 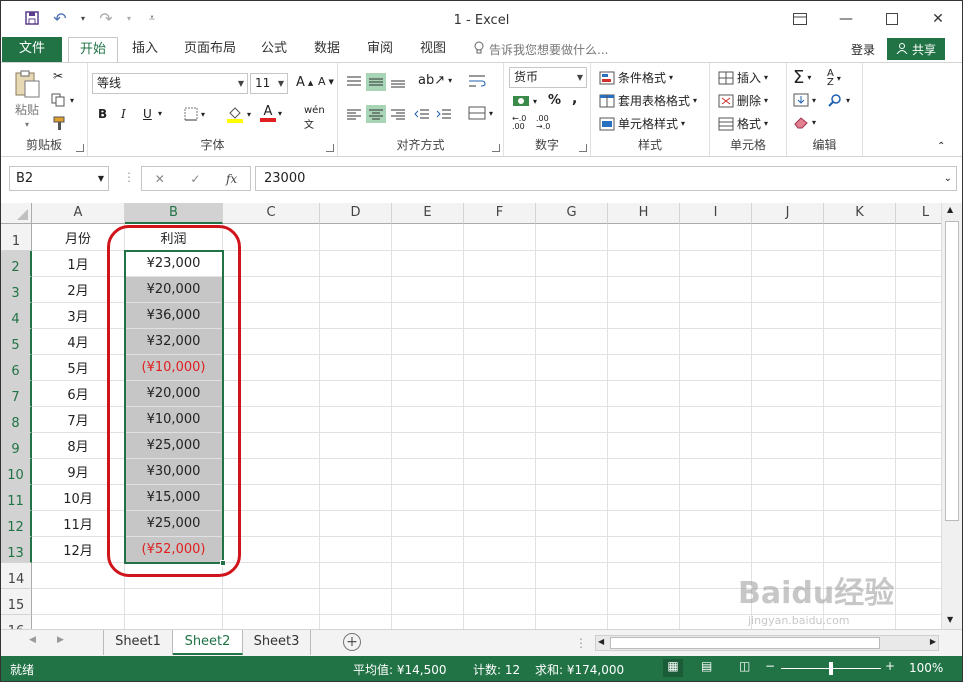 I want to click on column-header-k: K, so click(x=860, y=213).